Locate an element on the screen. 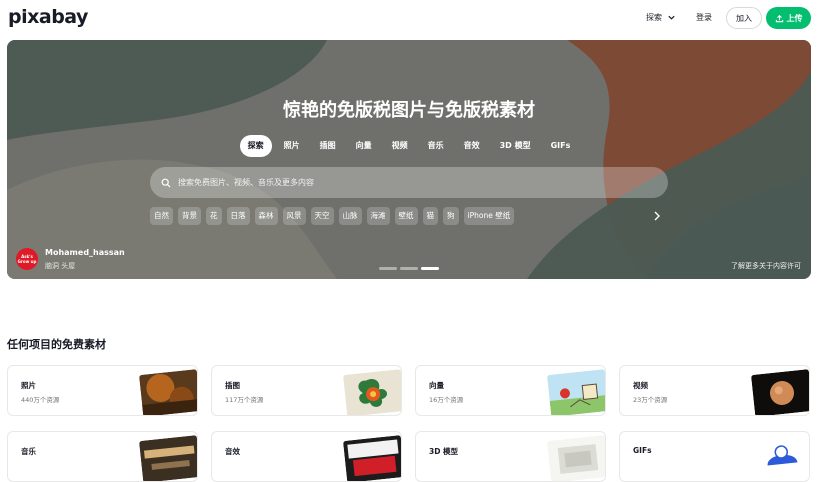  hero-title: 惊艳的免版税图片与免版税素材 is located at coordinates (409, 110).